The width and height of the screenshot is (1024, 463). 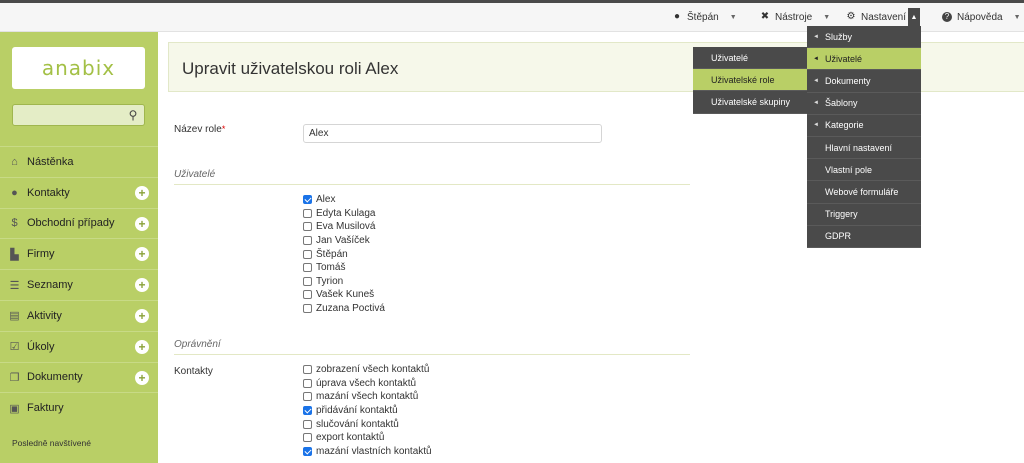 I want to click on menu-item-hlavni-nastaveni: Hlavní nastavení, so click(x=864, y=148).